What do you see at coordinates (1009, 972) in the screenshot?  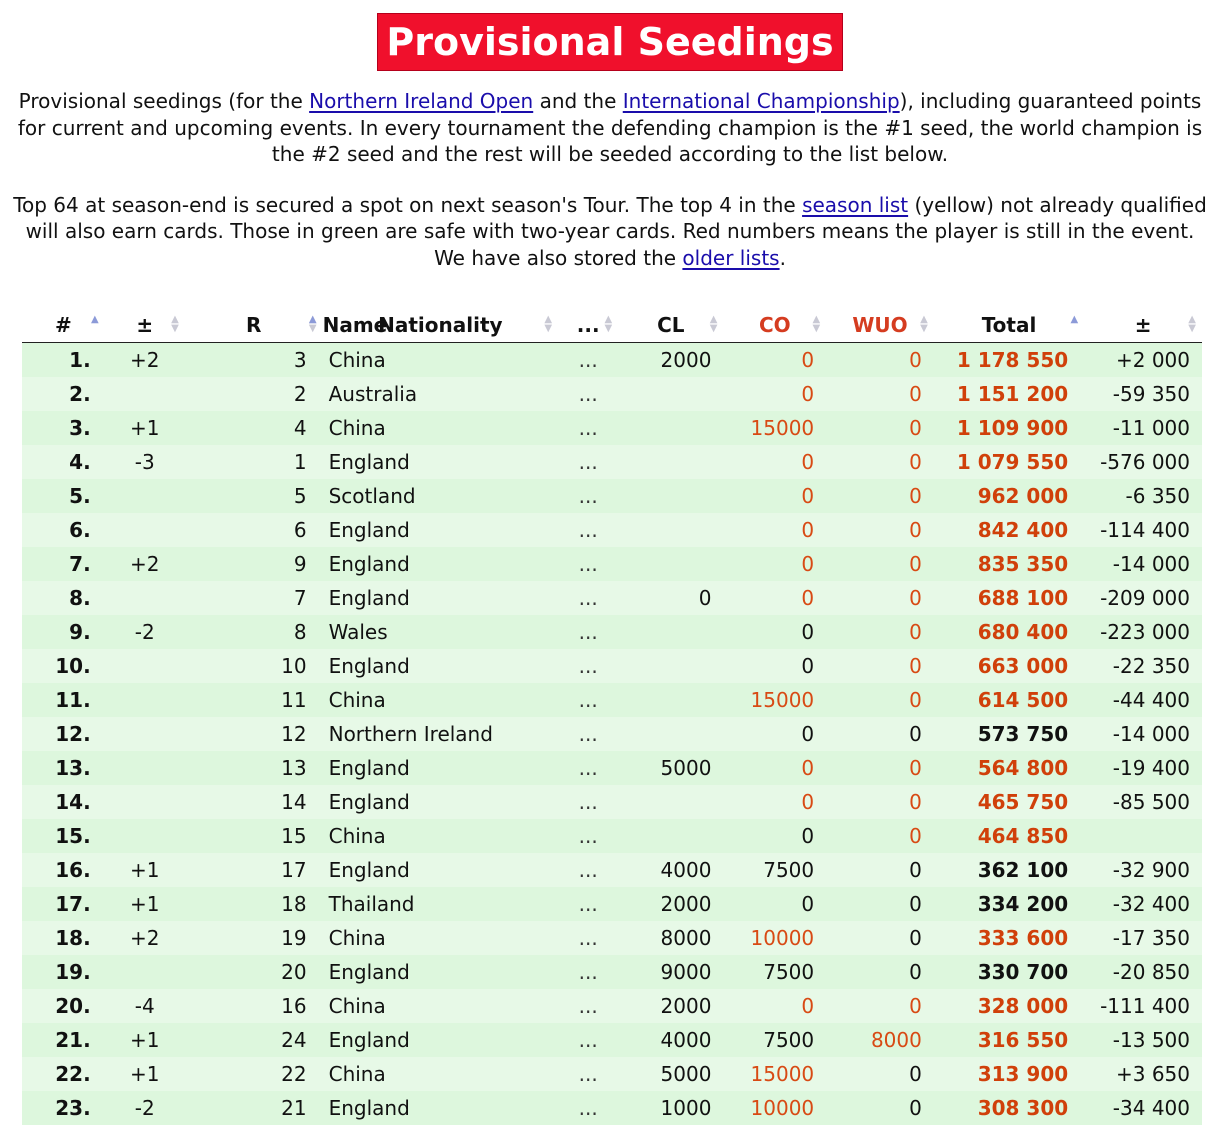 I see `total-cell: 330 700` at bounding box center [1009, 972].